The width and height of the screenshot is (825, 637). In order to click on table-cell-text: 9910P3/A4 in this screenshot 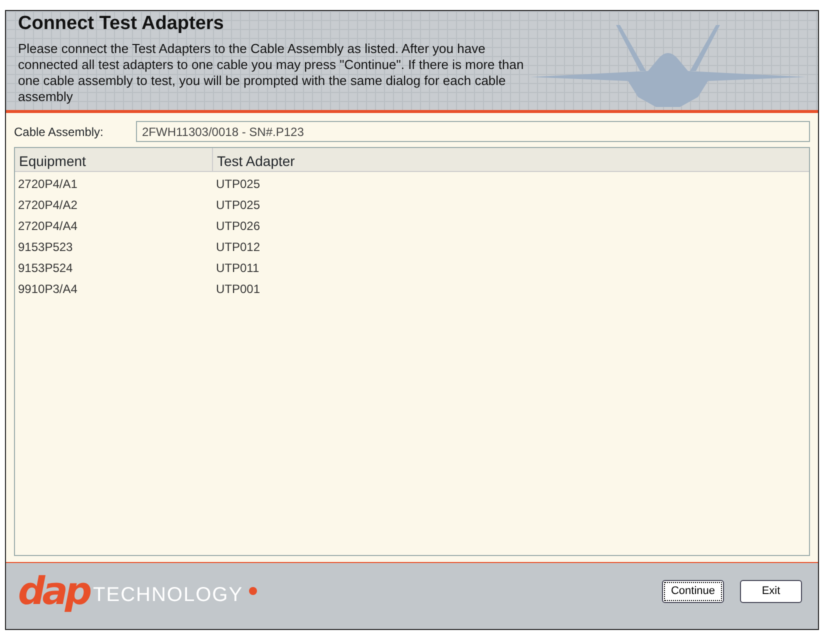, I will do `click(47, 289)`.